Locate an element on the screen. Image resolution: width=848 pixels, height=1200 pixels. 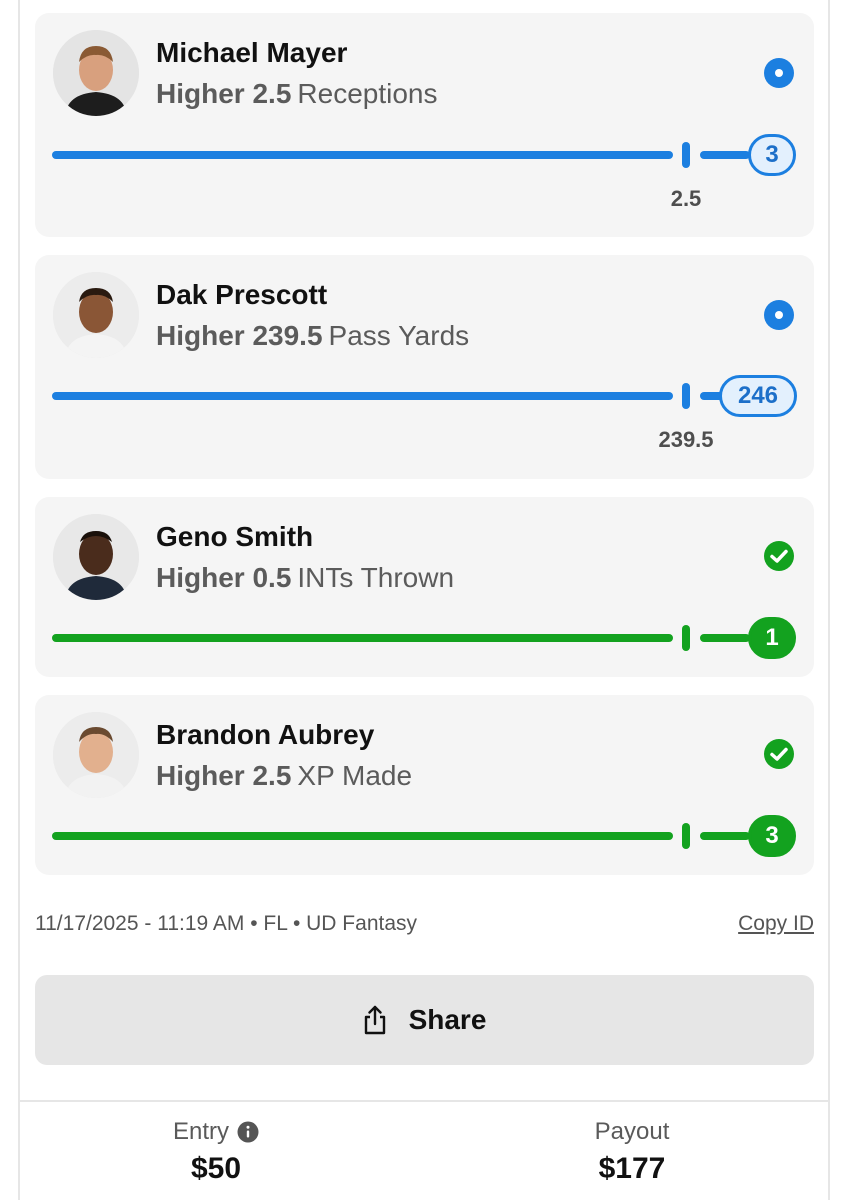
pick-line: Higher 0.5 INTs Thrown is located at coordinates (305, 578).